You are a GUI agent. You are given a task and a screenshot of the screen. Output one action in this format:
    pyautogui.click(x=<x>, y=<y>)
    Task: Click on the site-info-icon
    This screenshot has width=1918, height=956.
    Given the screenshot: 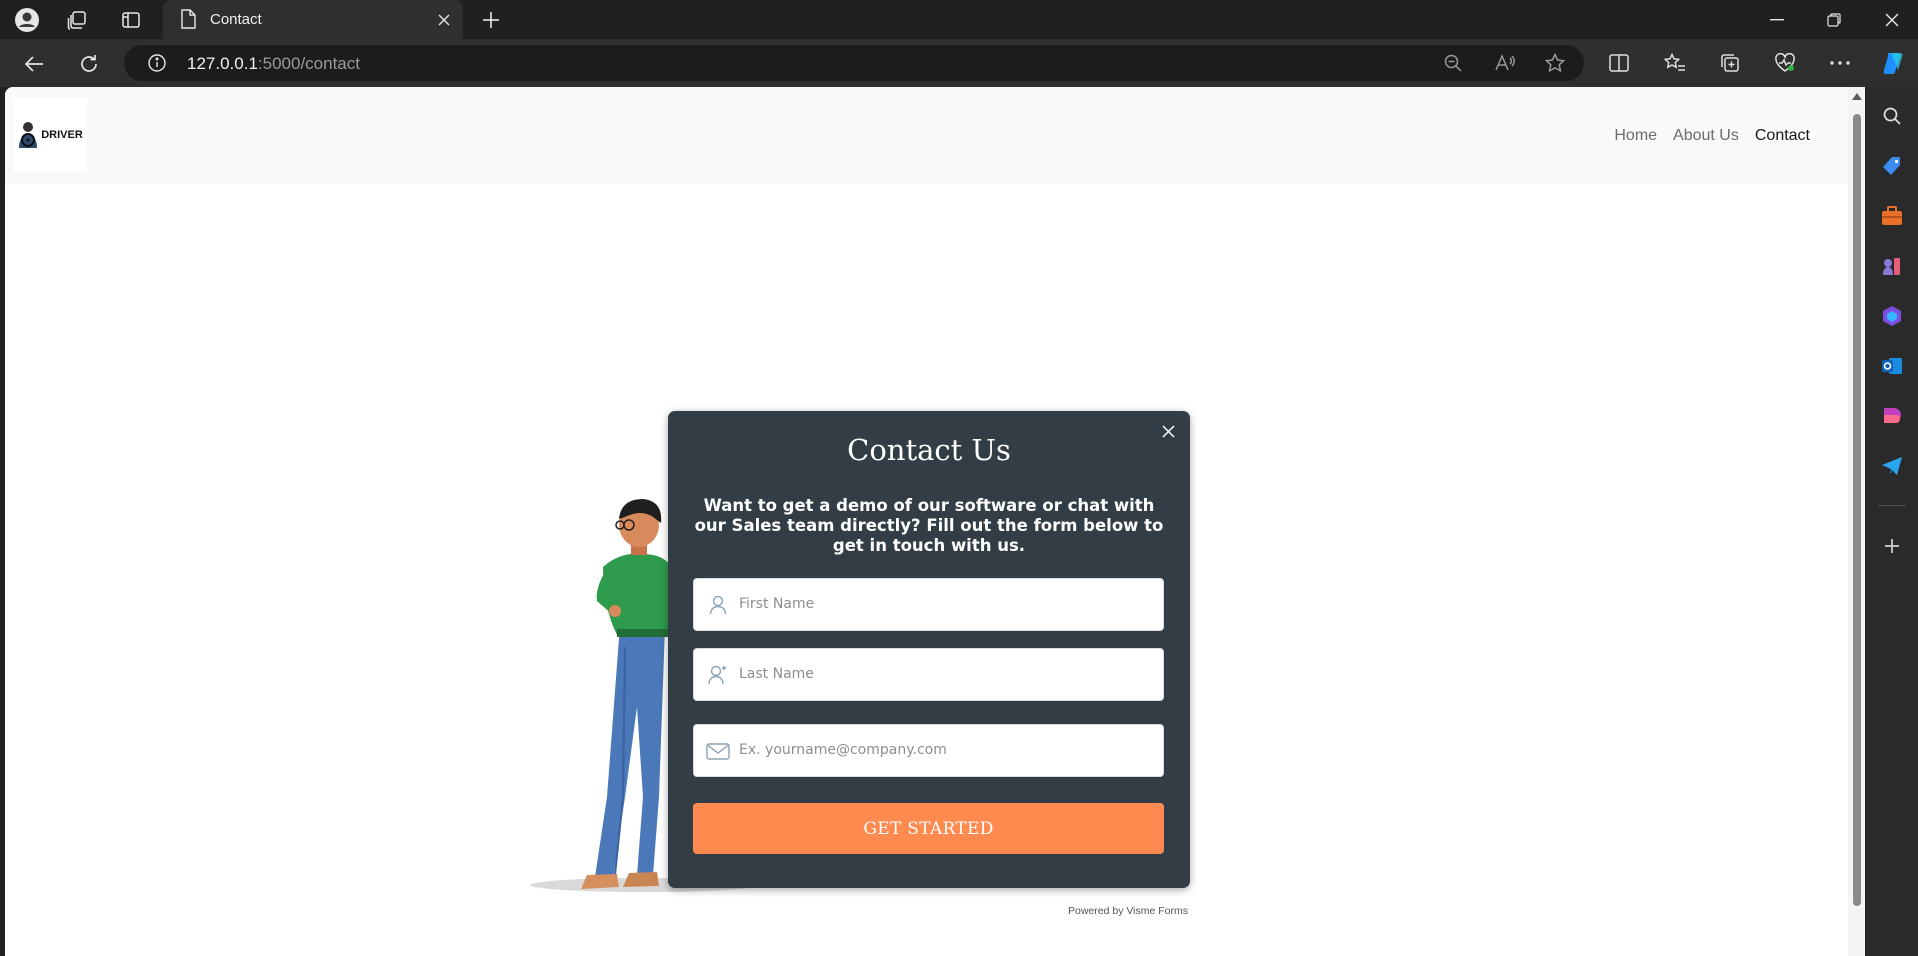 What is the action you would take?
    pyautogui.click(x=157, y=63)
    